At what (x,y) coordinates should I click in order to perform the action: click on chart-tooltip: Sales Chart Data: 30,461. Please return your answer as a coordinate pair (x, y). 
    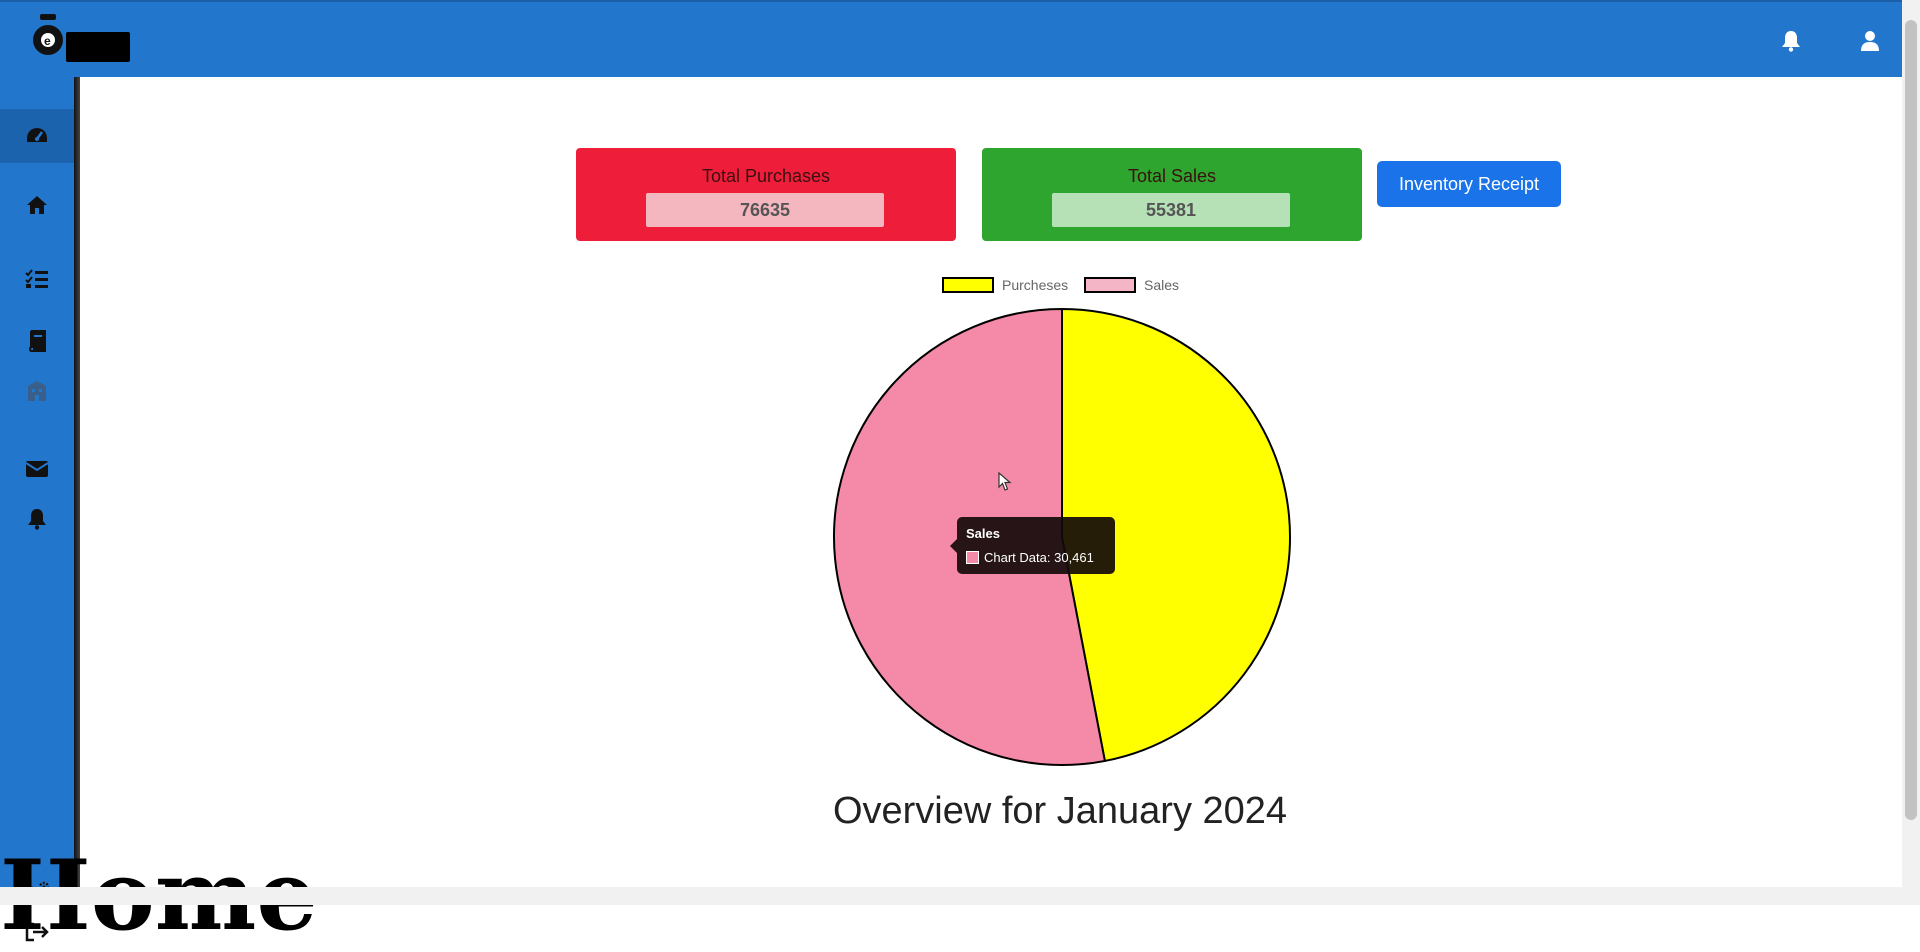
    Looking at the image, I should click on (1032, 545).